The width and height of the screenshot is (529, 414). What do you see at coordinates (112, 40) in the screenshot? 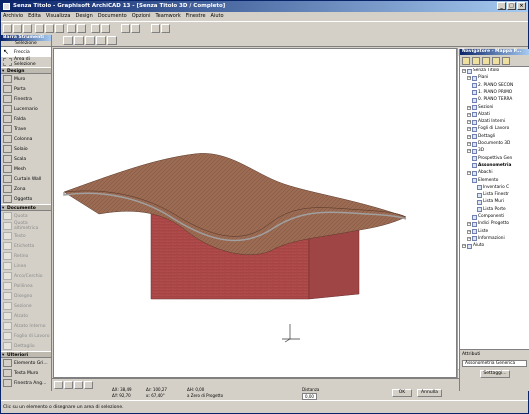
I see `eraser-icon` at bounding box center [112, 40].